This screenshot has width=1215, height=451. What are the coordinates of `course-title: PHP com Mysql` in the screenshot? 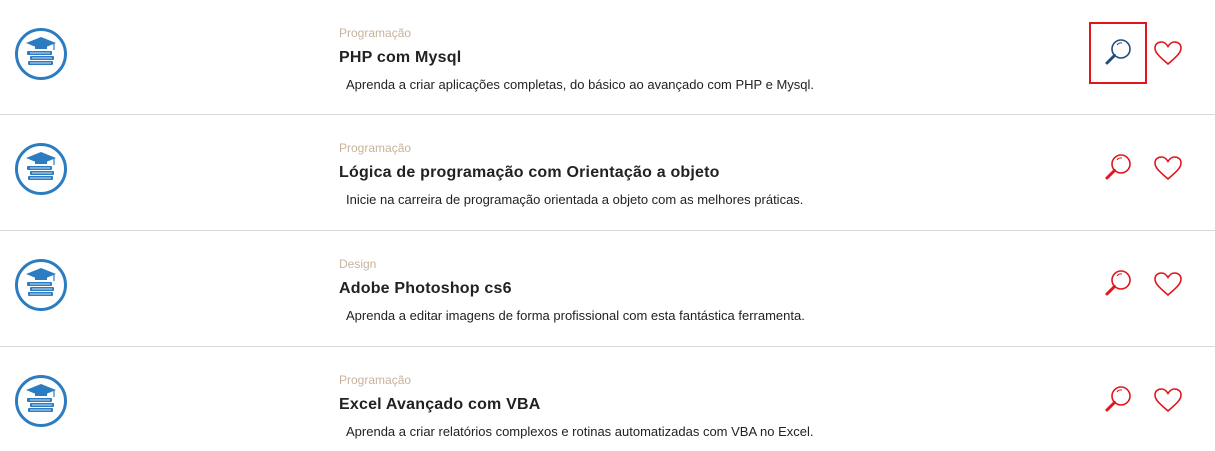 It's located at (400, 58).